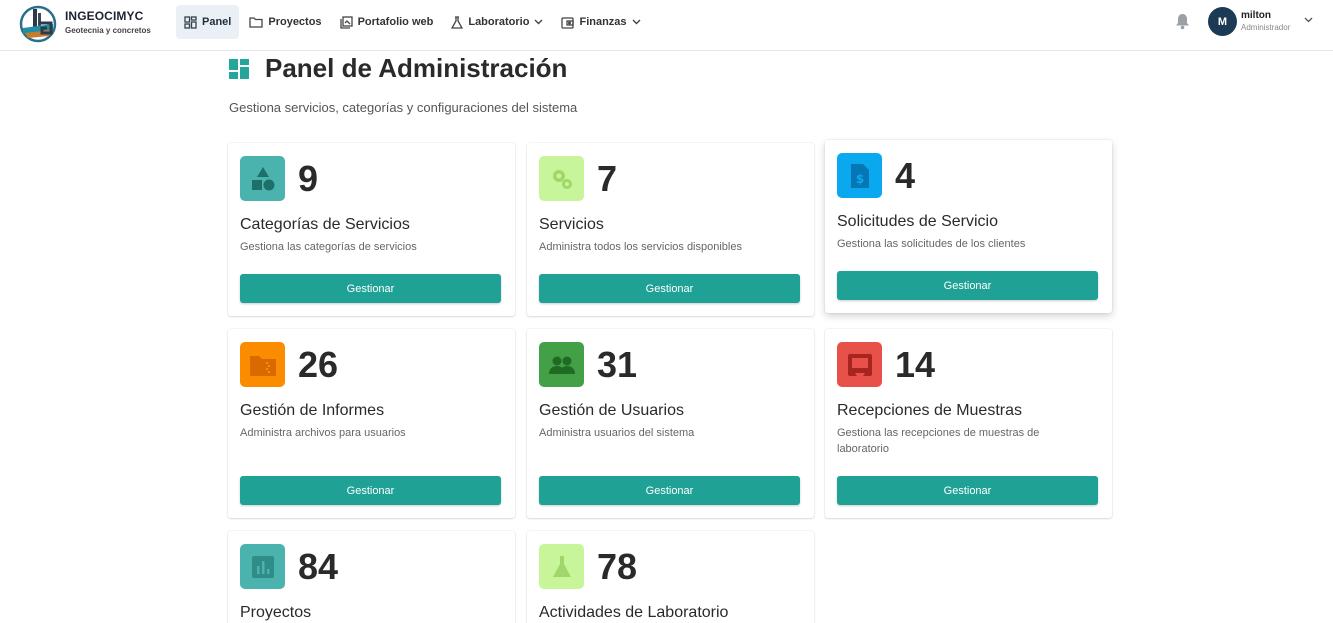 The width and height of the screenshot is (1333, 623). I want to click on avatar: M, so click(1222, 21).